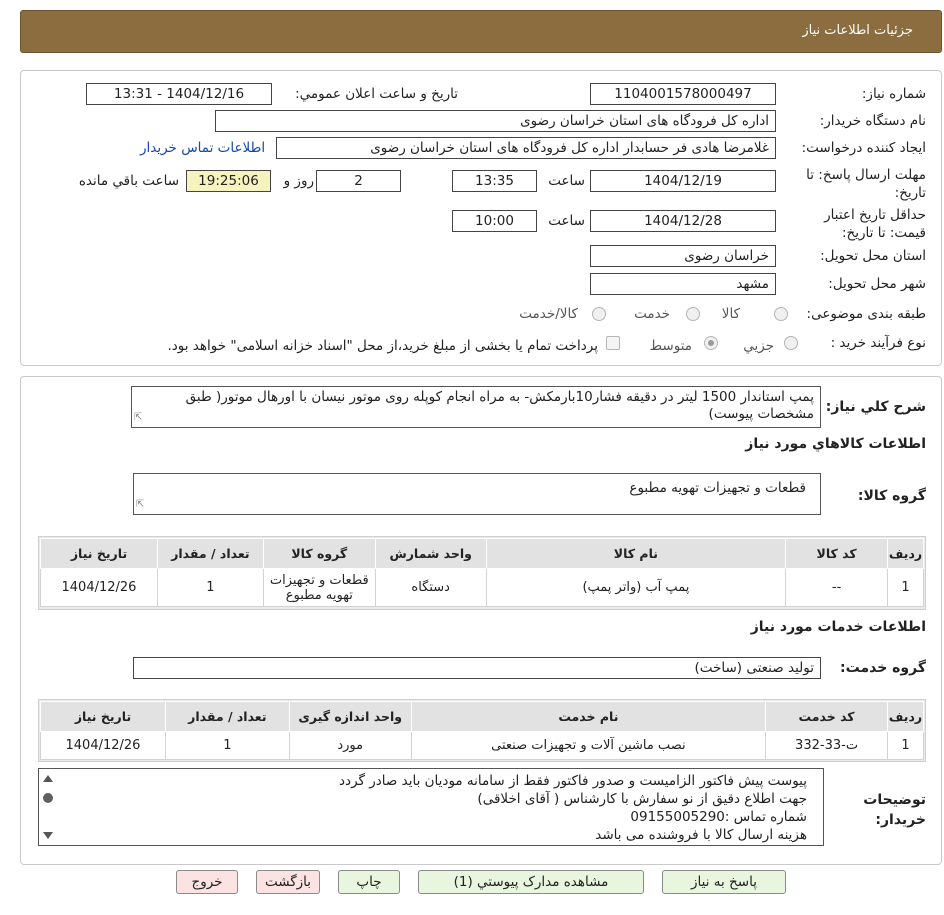 This screenshot has width=944, height=915. What do you see at coordinates (228, 181) in the screenshot?
I see `remaining-time-field: 19:25:06` at bounding box center [228, 181].